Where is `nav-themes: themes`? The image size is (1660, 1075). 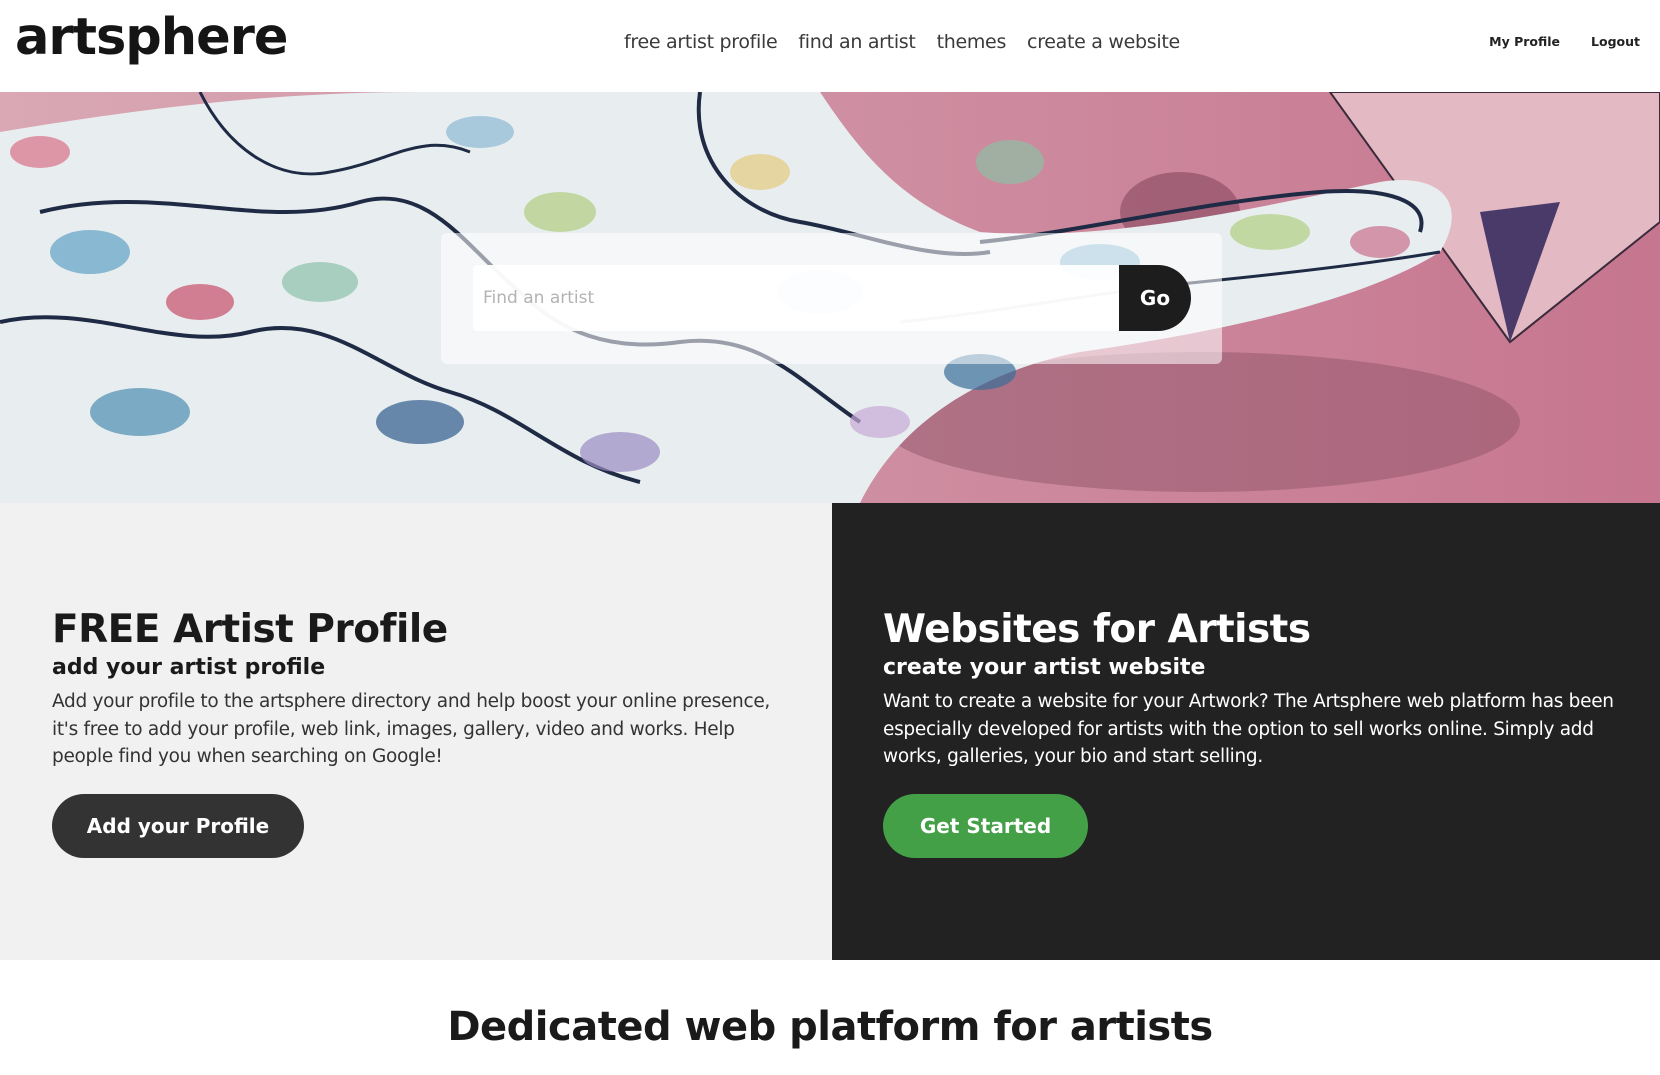 nav-themes: themes is located at coordinates (972, 42).